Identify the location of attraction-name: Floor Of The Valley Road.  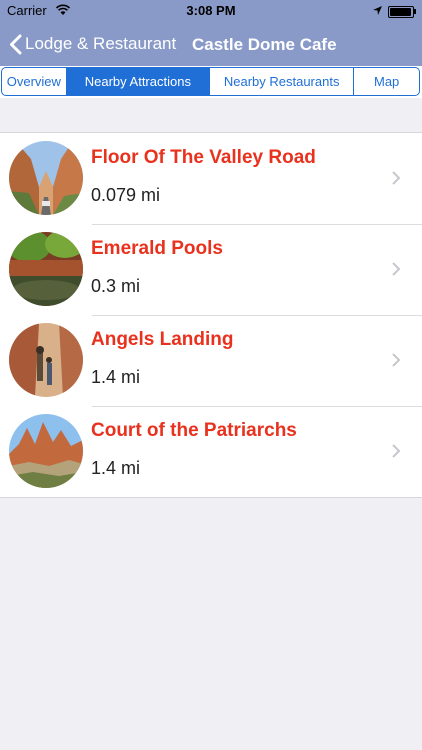
(203, 157).